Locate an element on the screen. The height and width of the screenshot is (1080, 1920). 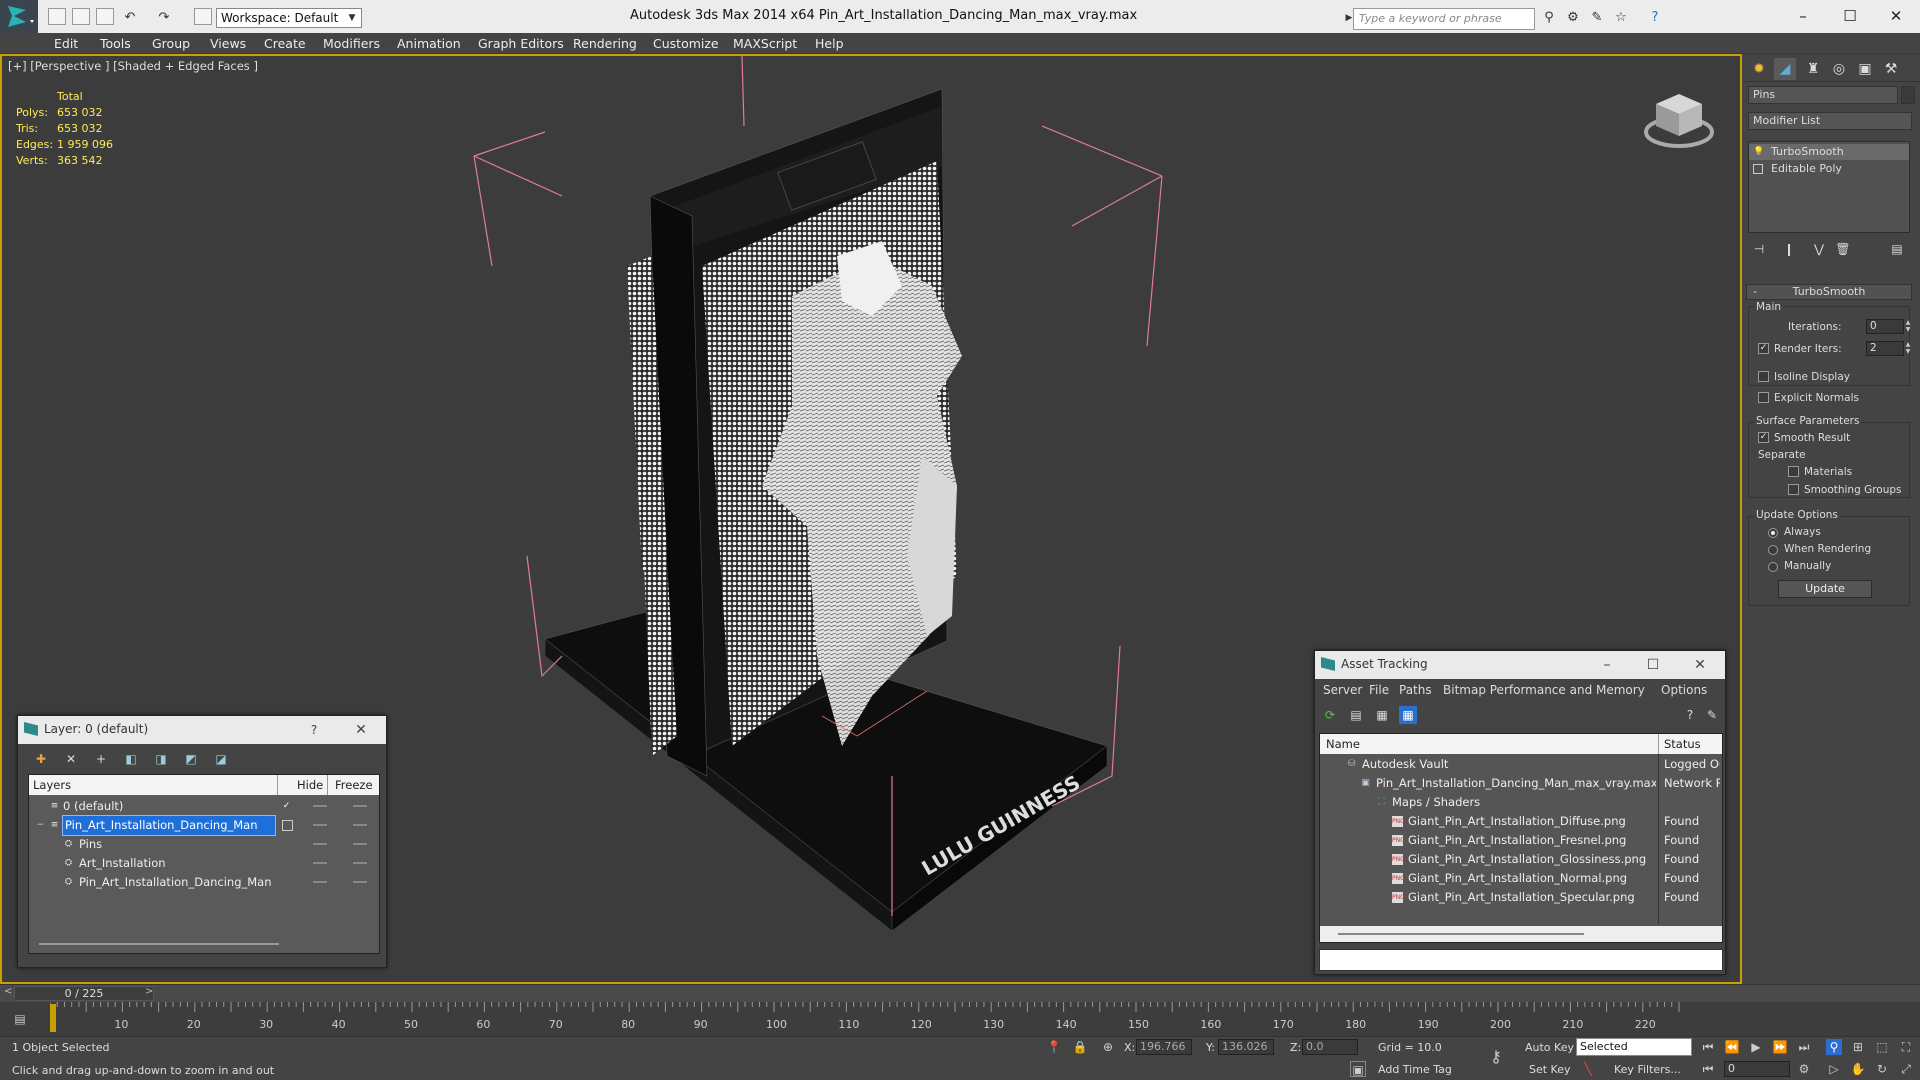
z-coordinate: 0.0 is located at coordinates (1330, 1047).